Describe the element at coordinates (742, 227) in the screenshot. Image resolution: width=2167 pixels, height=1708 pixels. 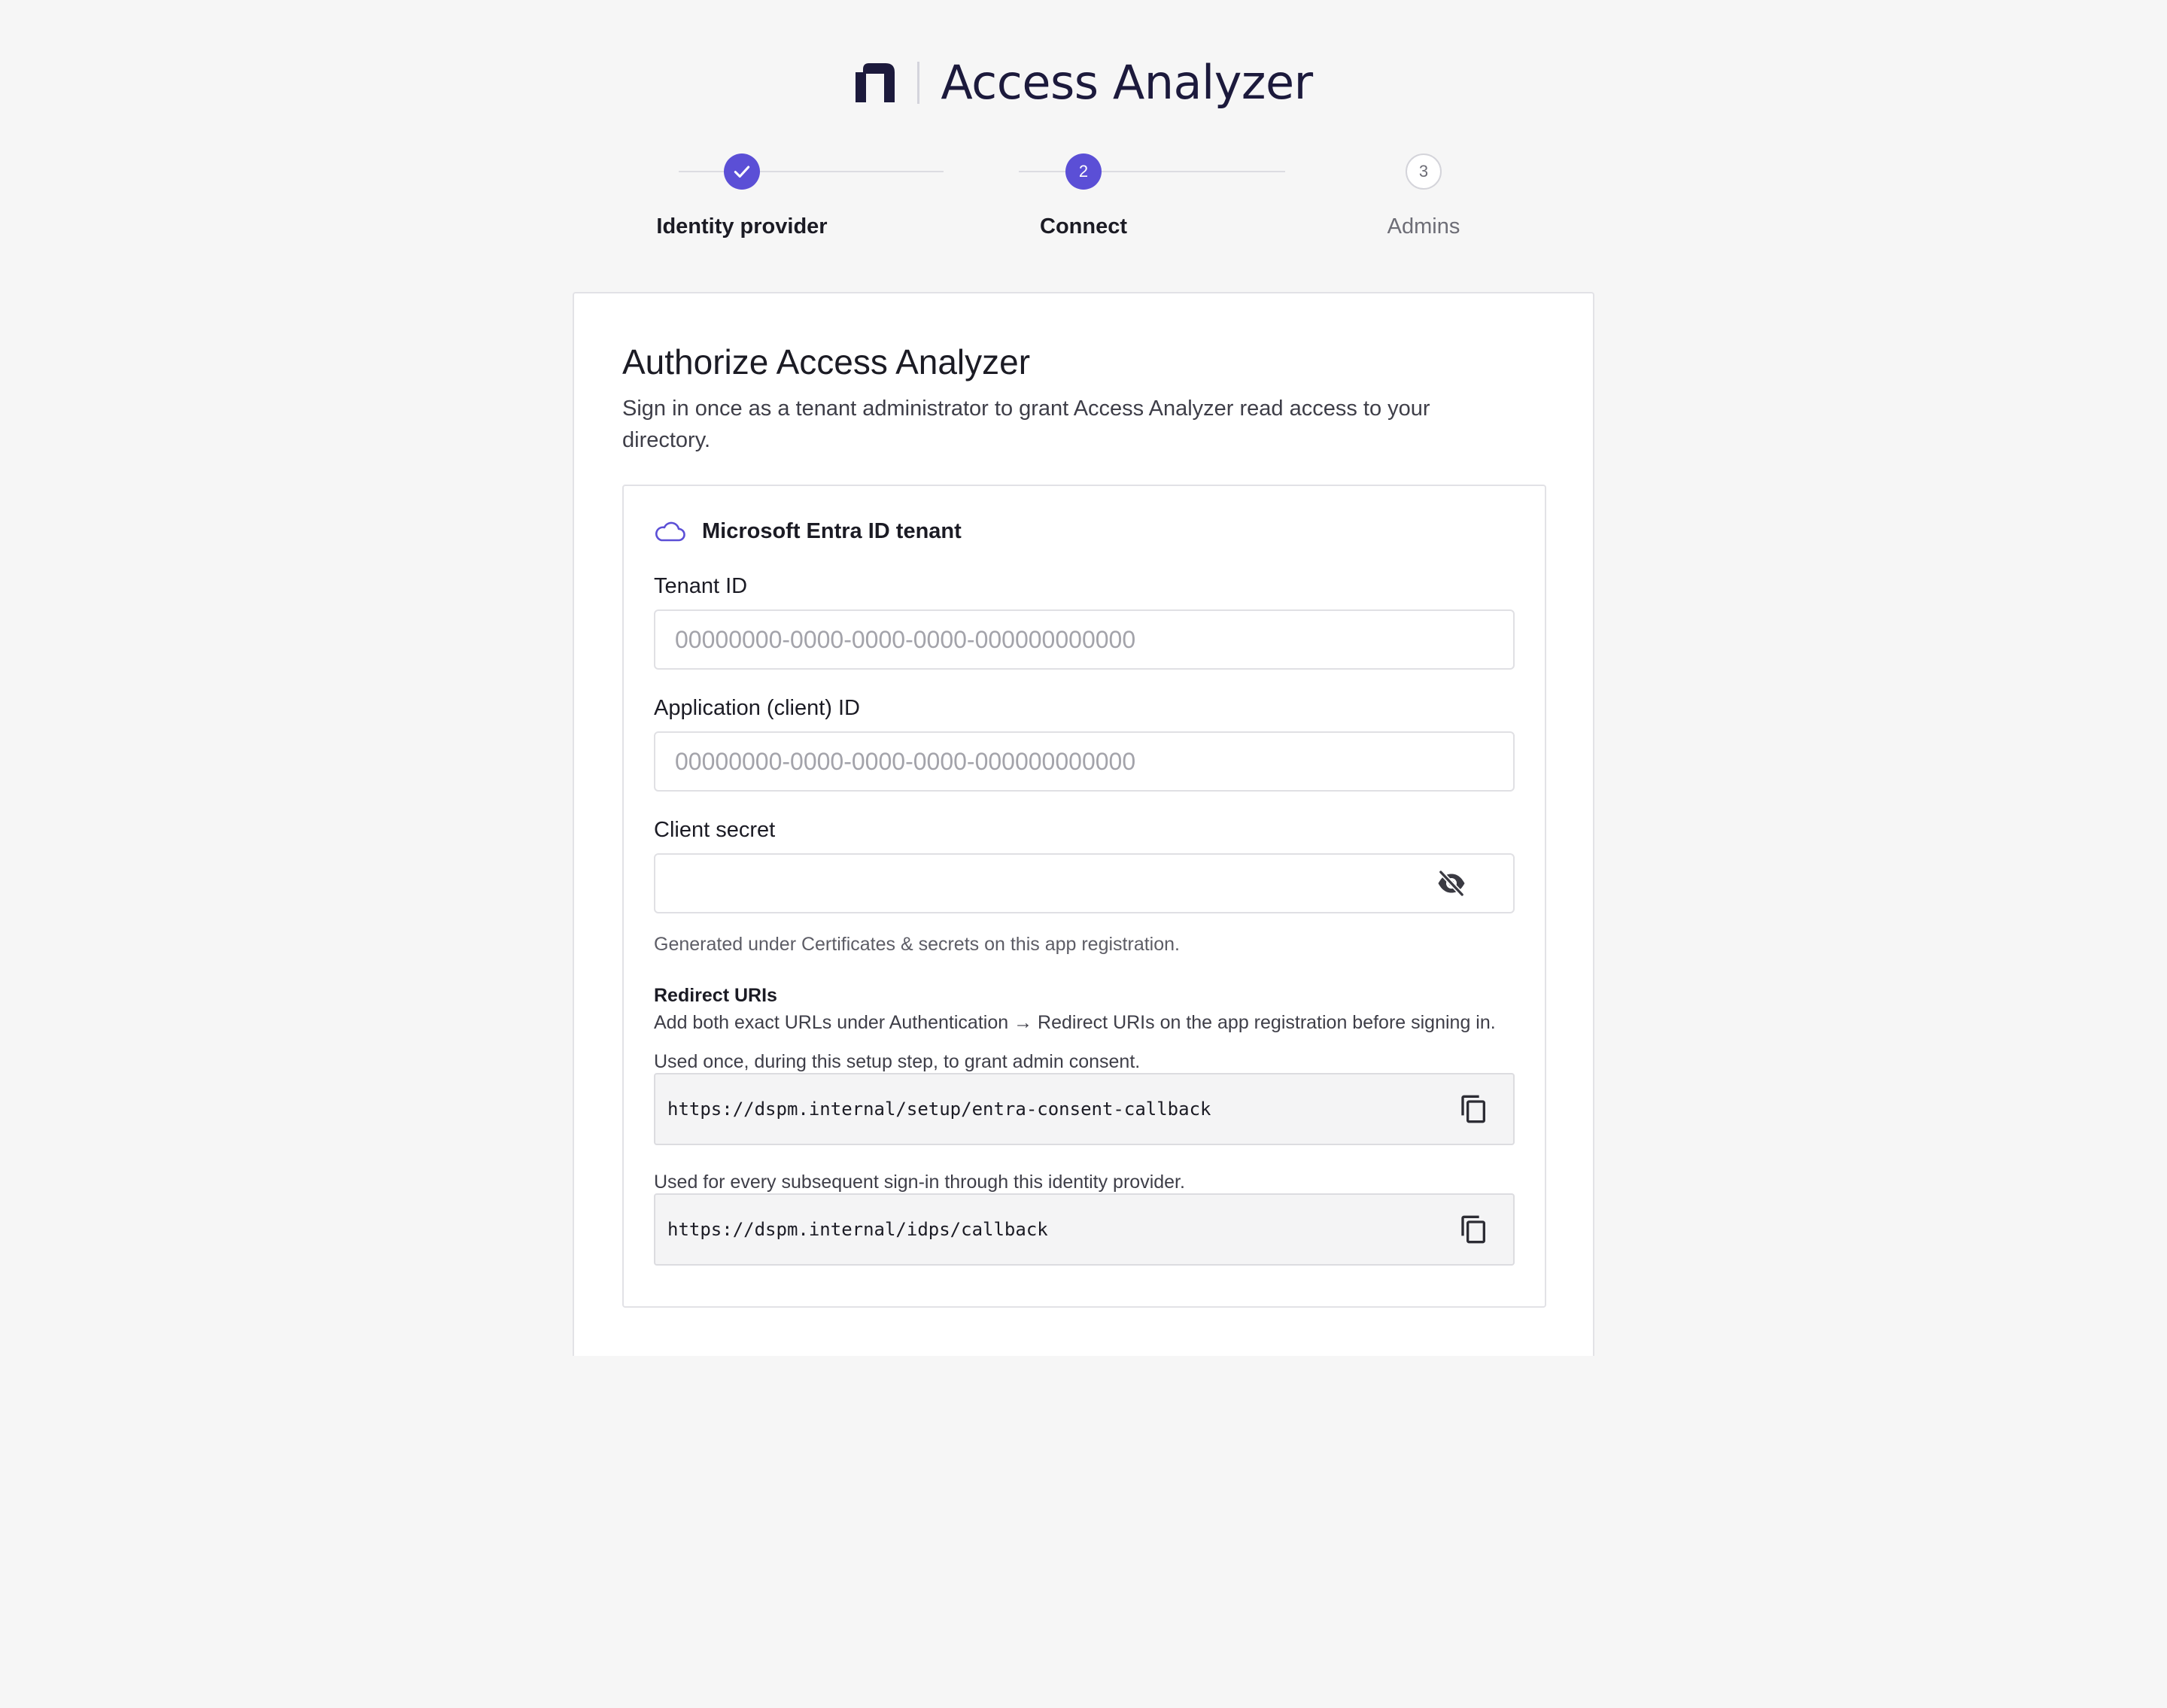
I see `step-label-identity-provider: Identity provider` at that location.